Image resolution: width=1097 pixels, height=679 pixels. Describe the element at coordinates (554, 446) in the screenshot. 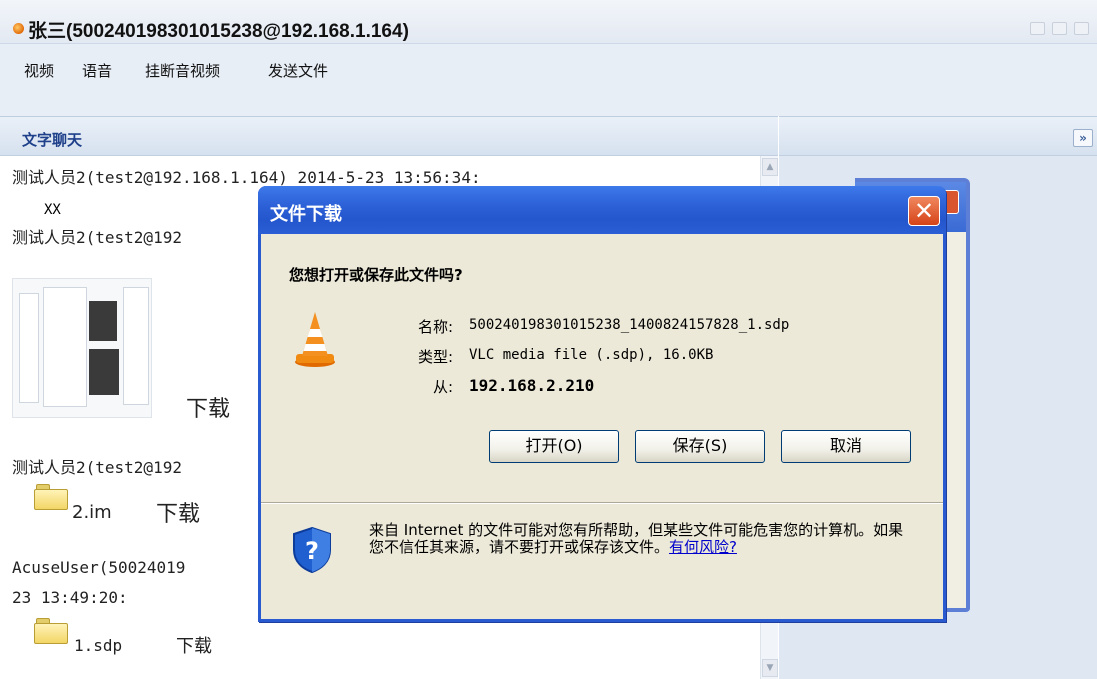

I see `open-button: 打开(O)` at that location.